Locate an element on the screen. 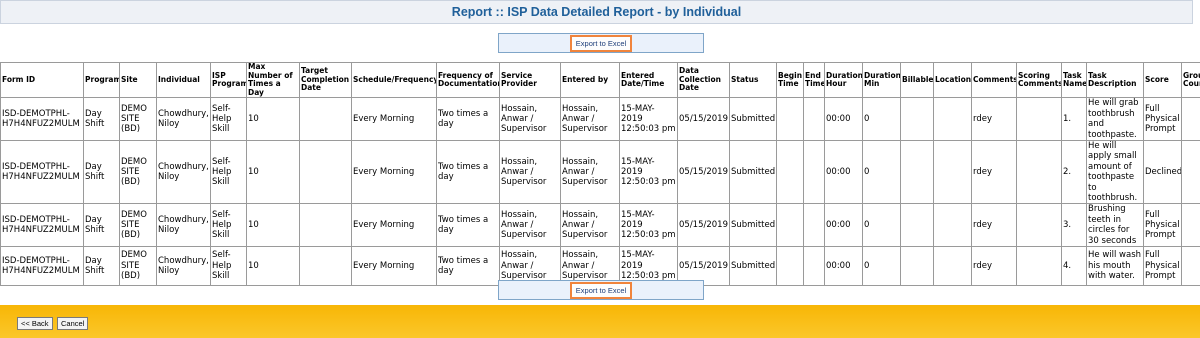 The image size is (1200, 338). column-header: Service Provider is located at coordinates (530, 80).